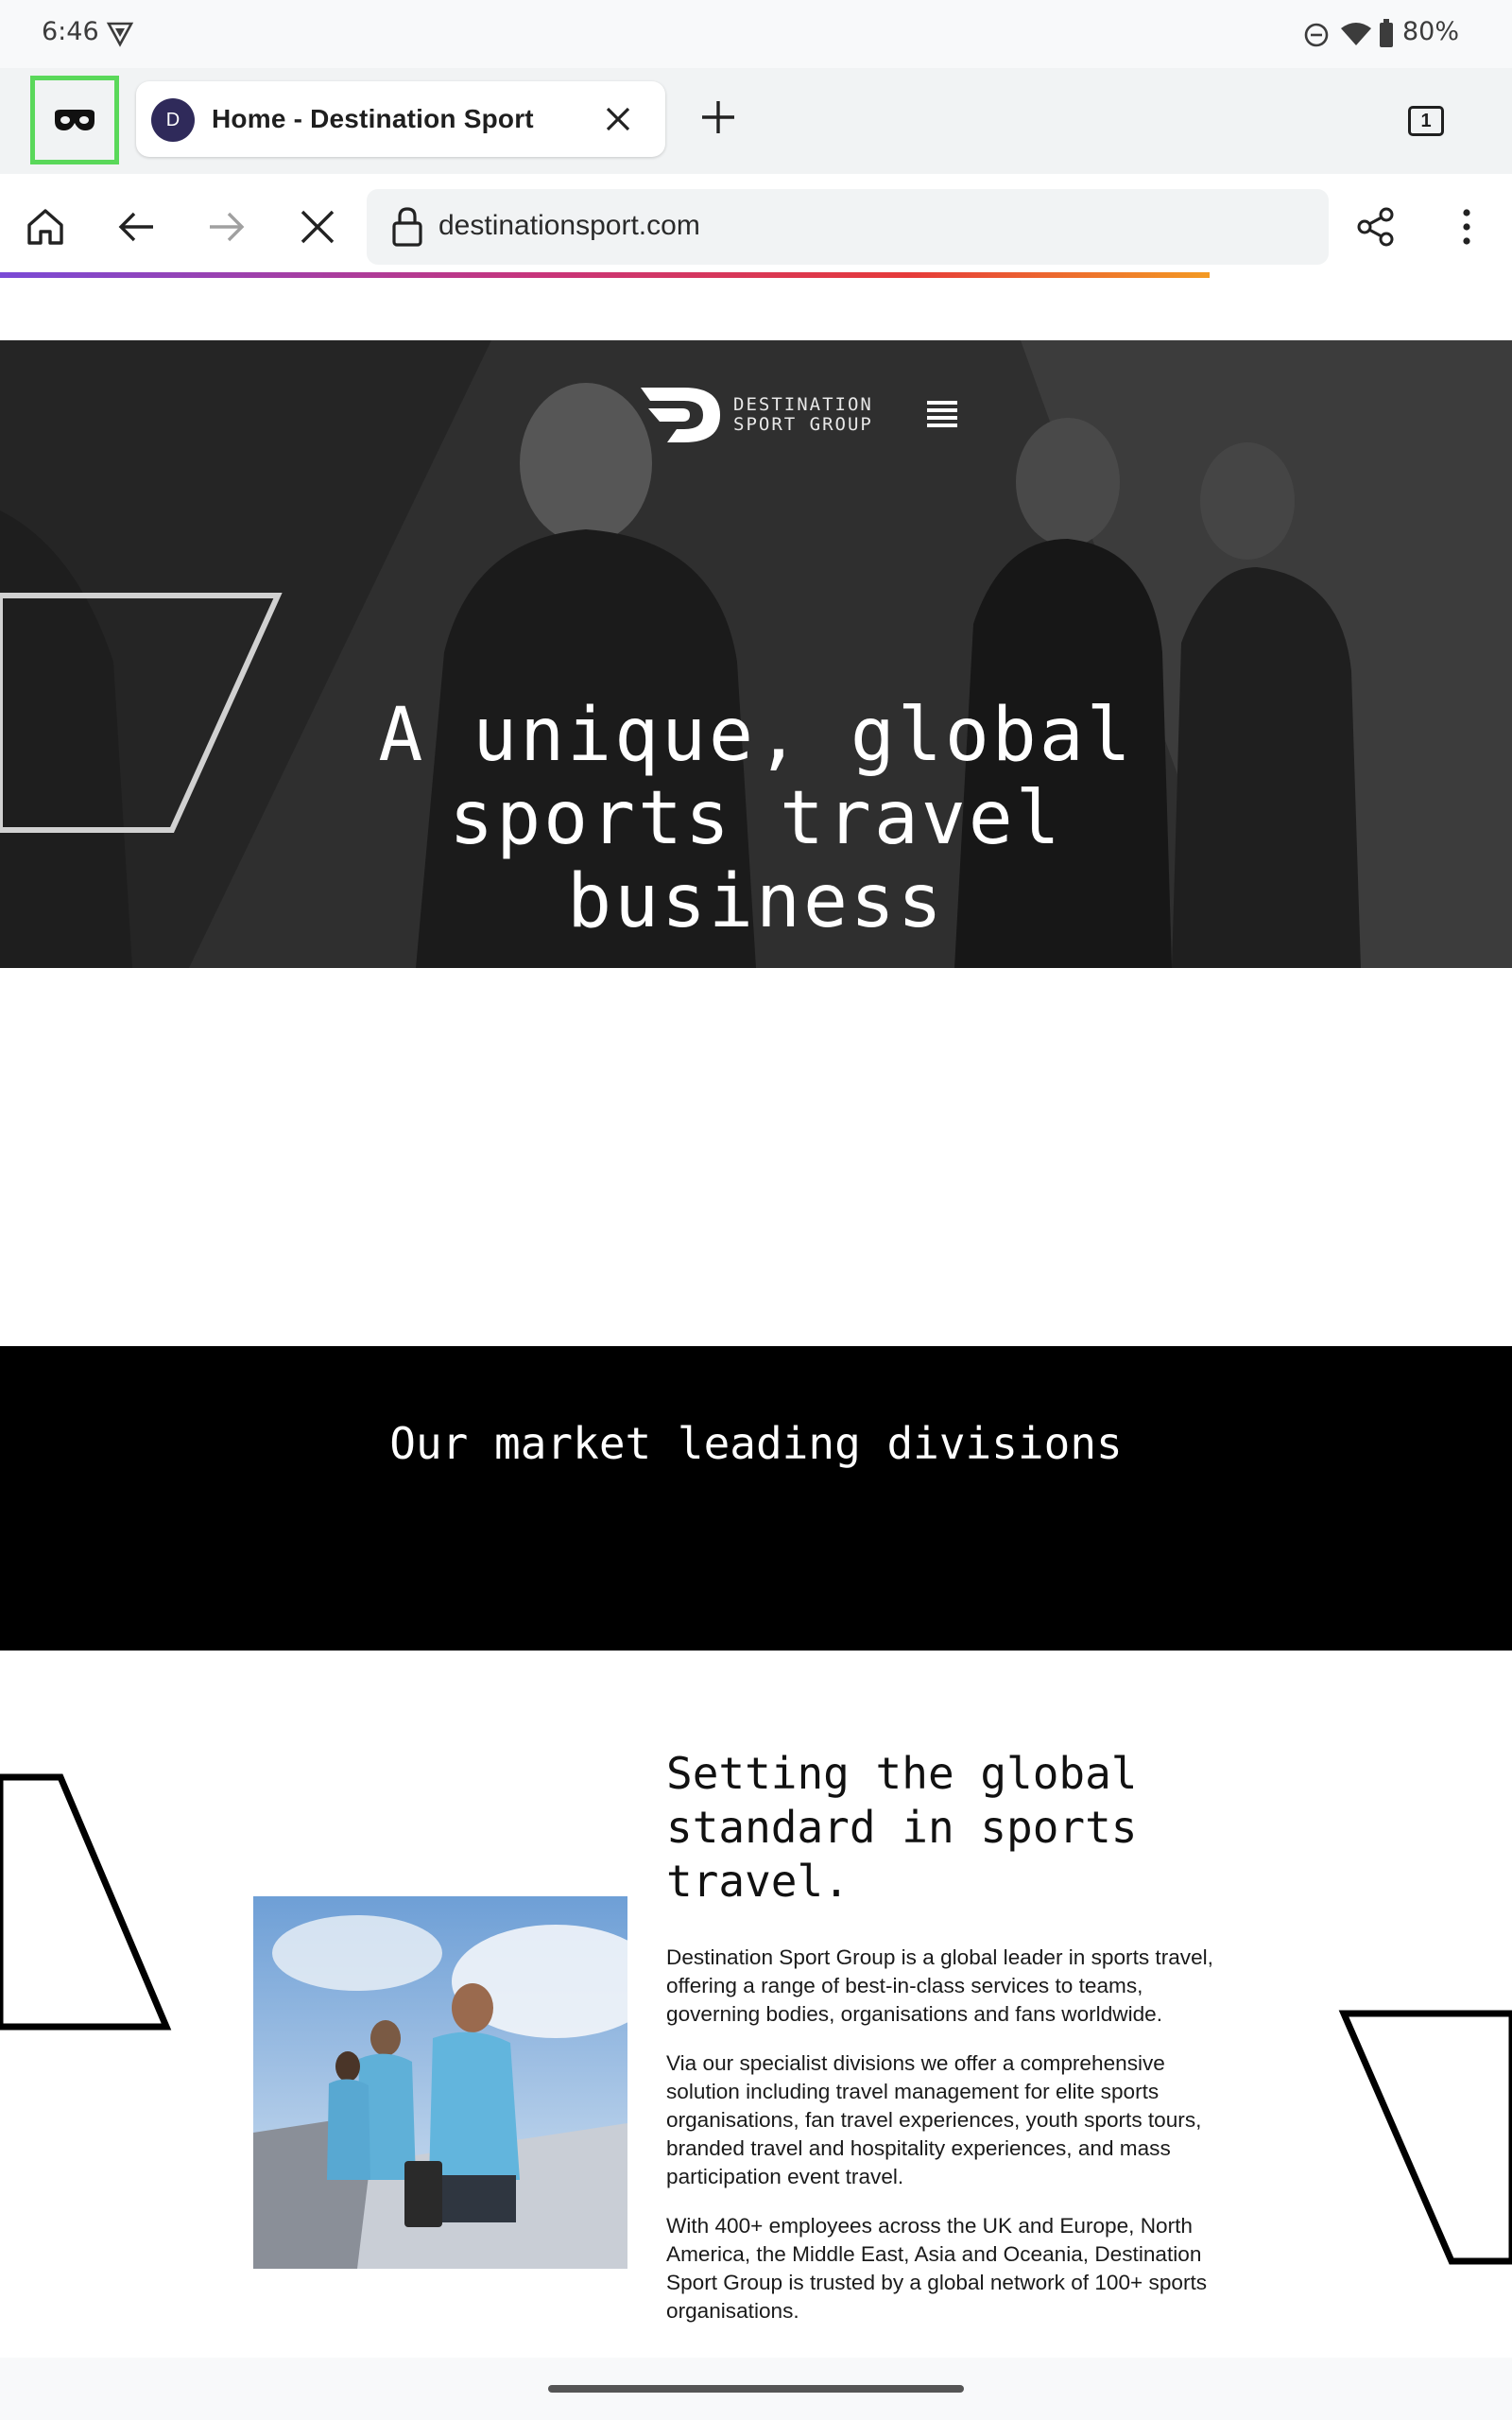  What do you see at coordinates (756, 902) in the screenshot?
I see `hero-heading-line3: business` at bounding box center [756, 902].